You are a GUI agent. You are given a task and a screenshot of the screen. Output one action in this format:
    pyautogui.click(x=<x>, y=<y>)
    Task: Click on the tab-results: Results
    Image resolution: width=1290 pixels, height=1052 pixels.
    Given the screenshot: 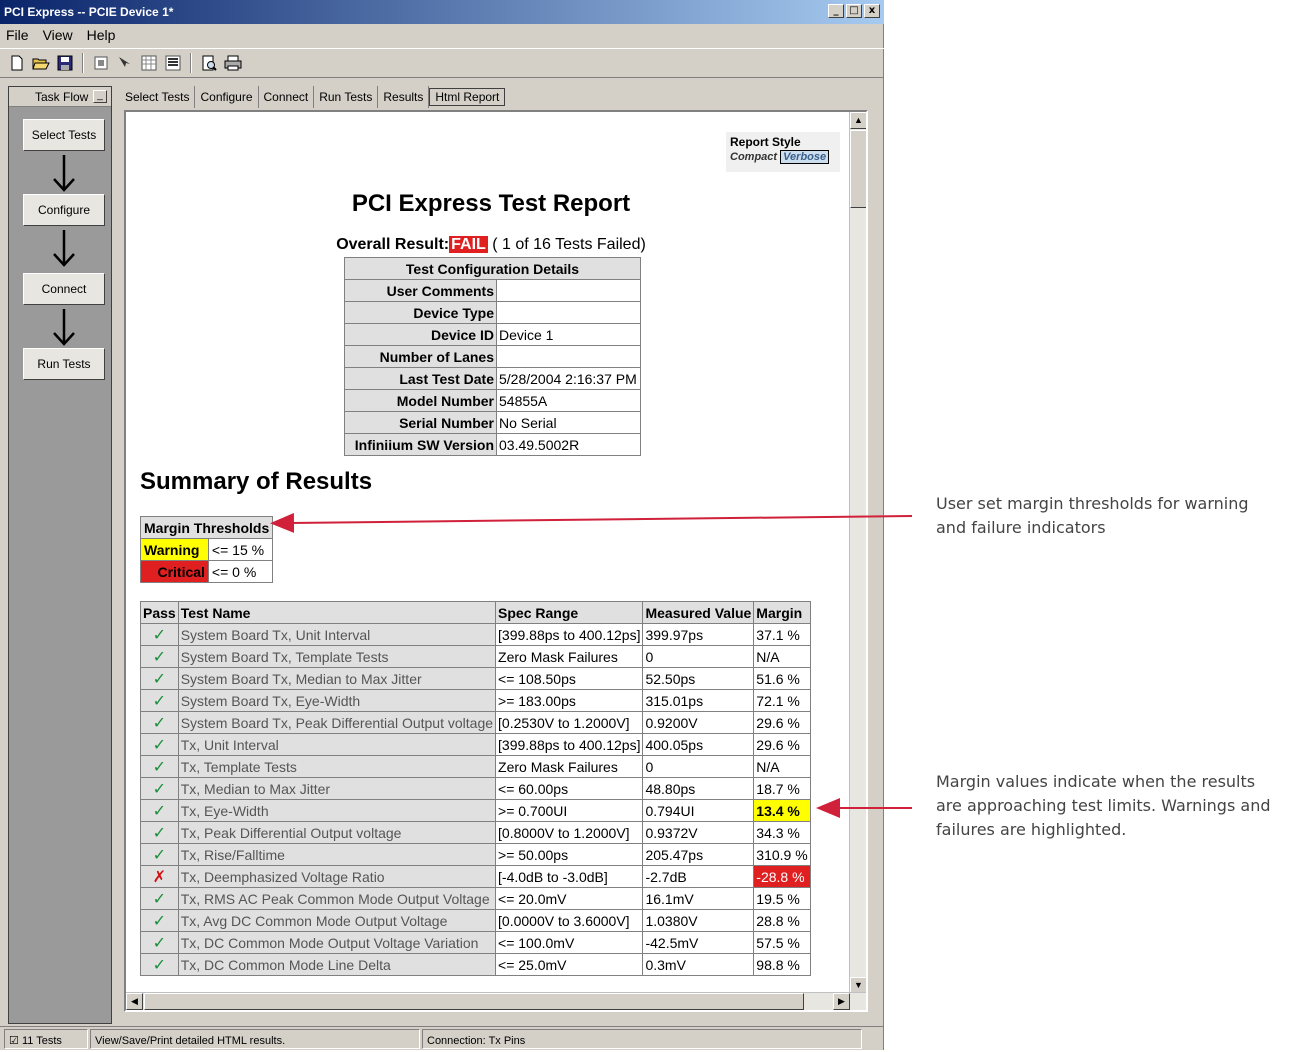 What is the action you would take?
    pyautogui.click(x=404, y=97)
    